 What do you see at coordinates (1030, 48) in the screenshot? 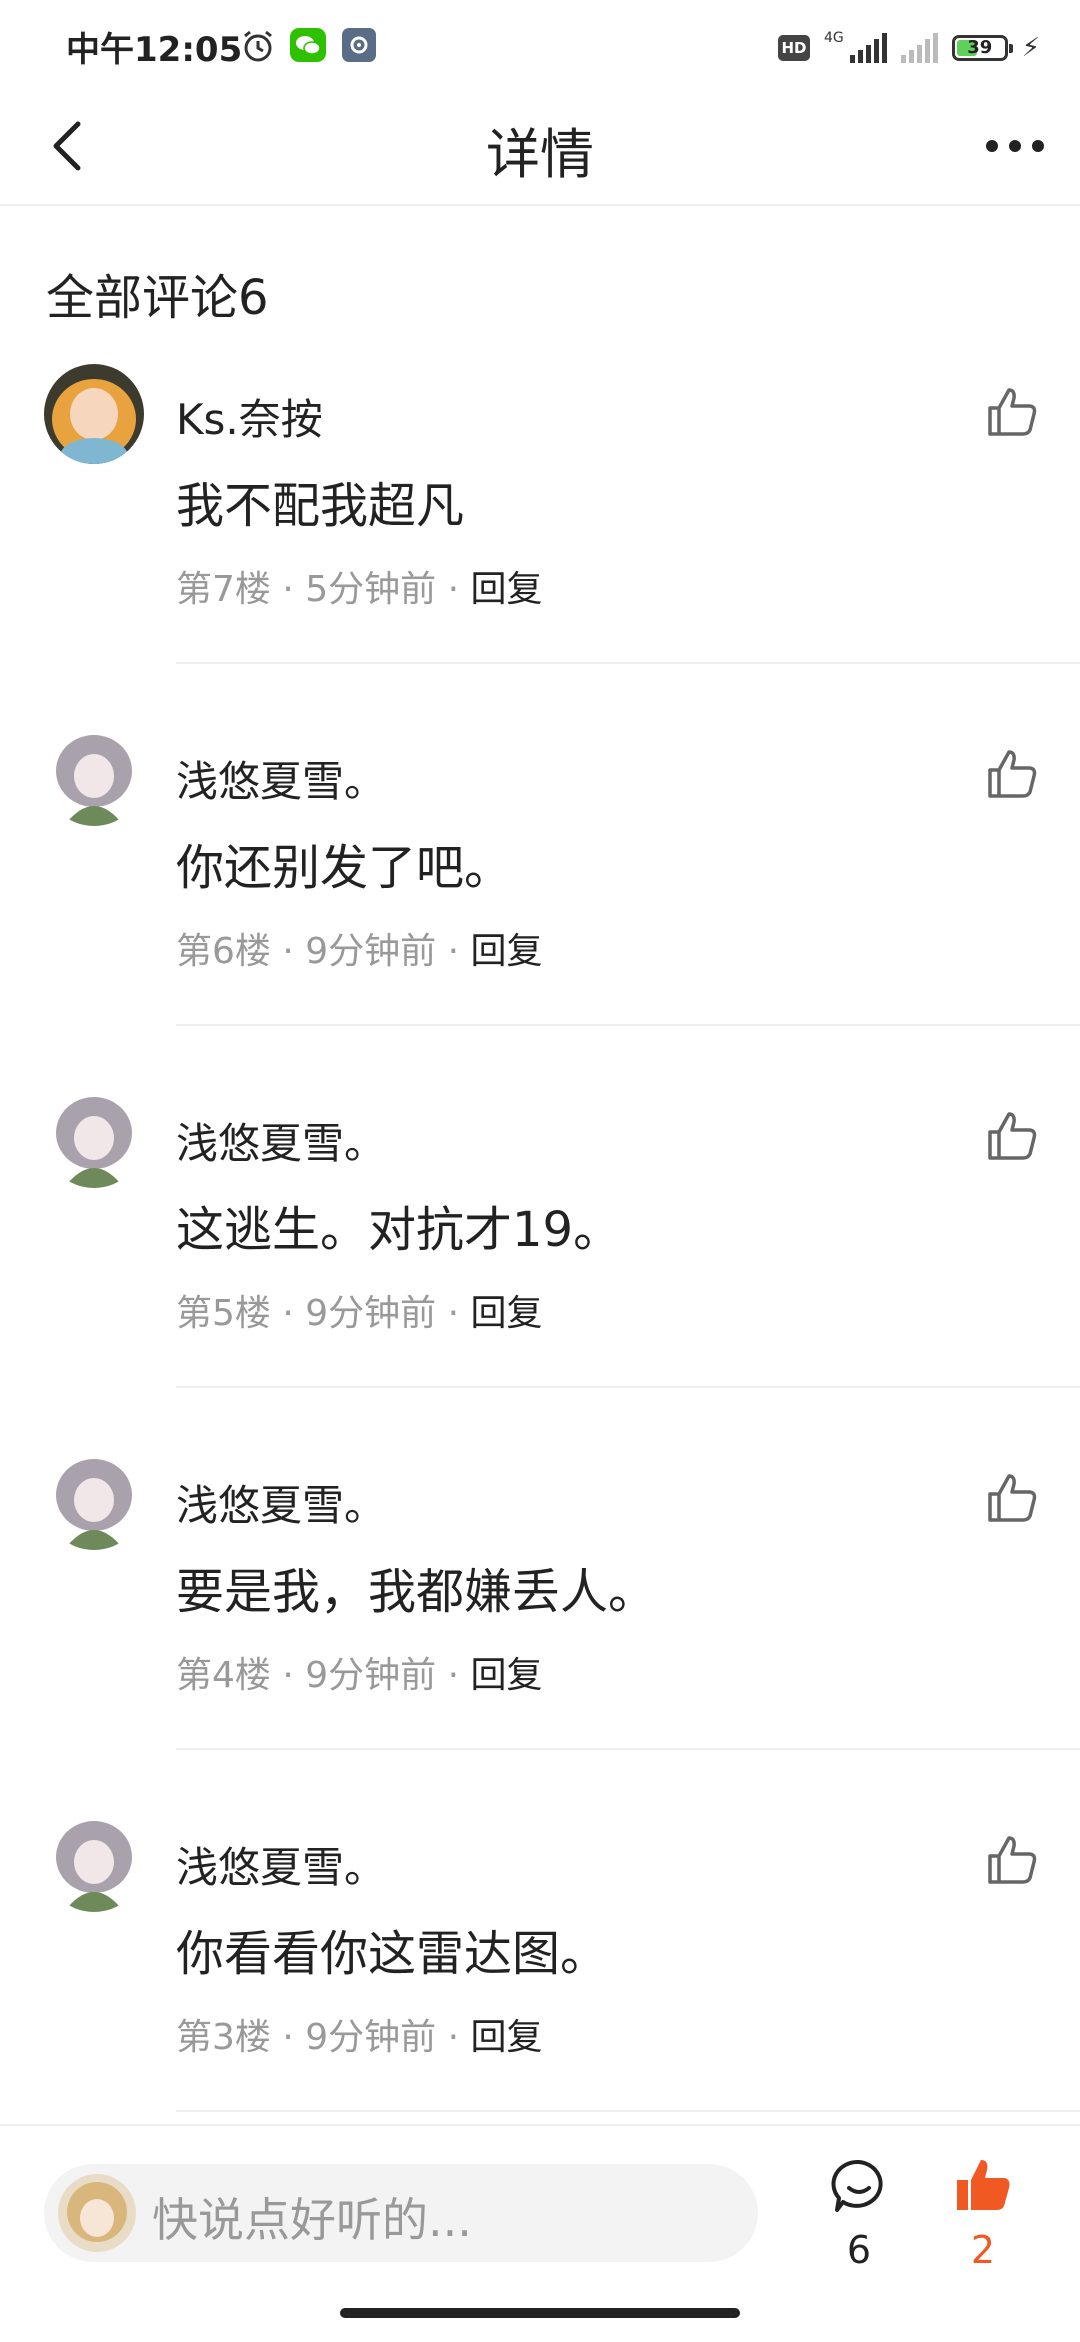
I see `charging-icon: ⚡` at bounding box center [1030, 48].